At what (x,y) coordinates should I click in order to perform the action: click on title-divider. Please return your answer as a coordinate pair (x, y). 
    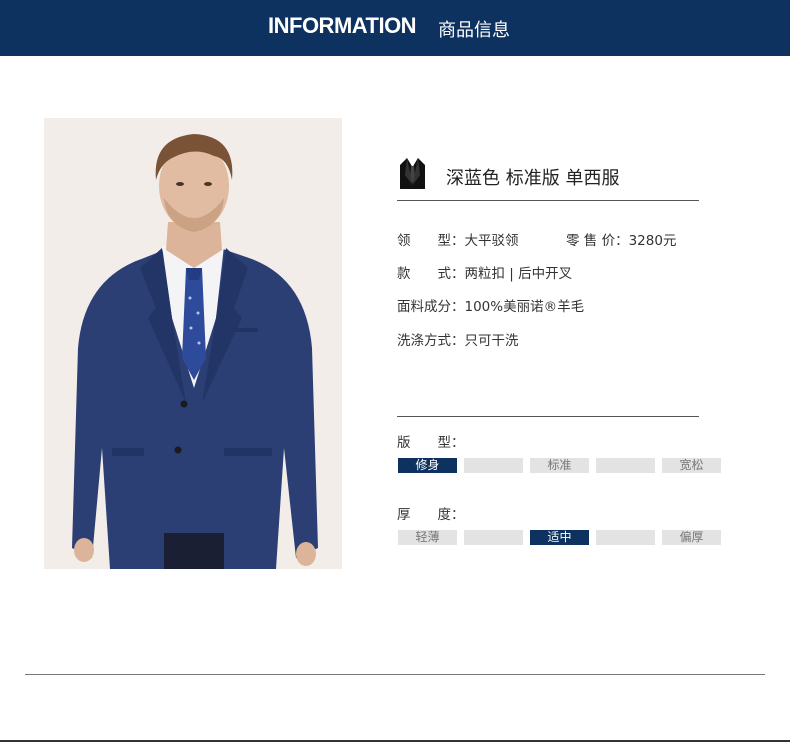
    Looking at the image, I should click on (548, 200).